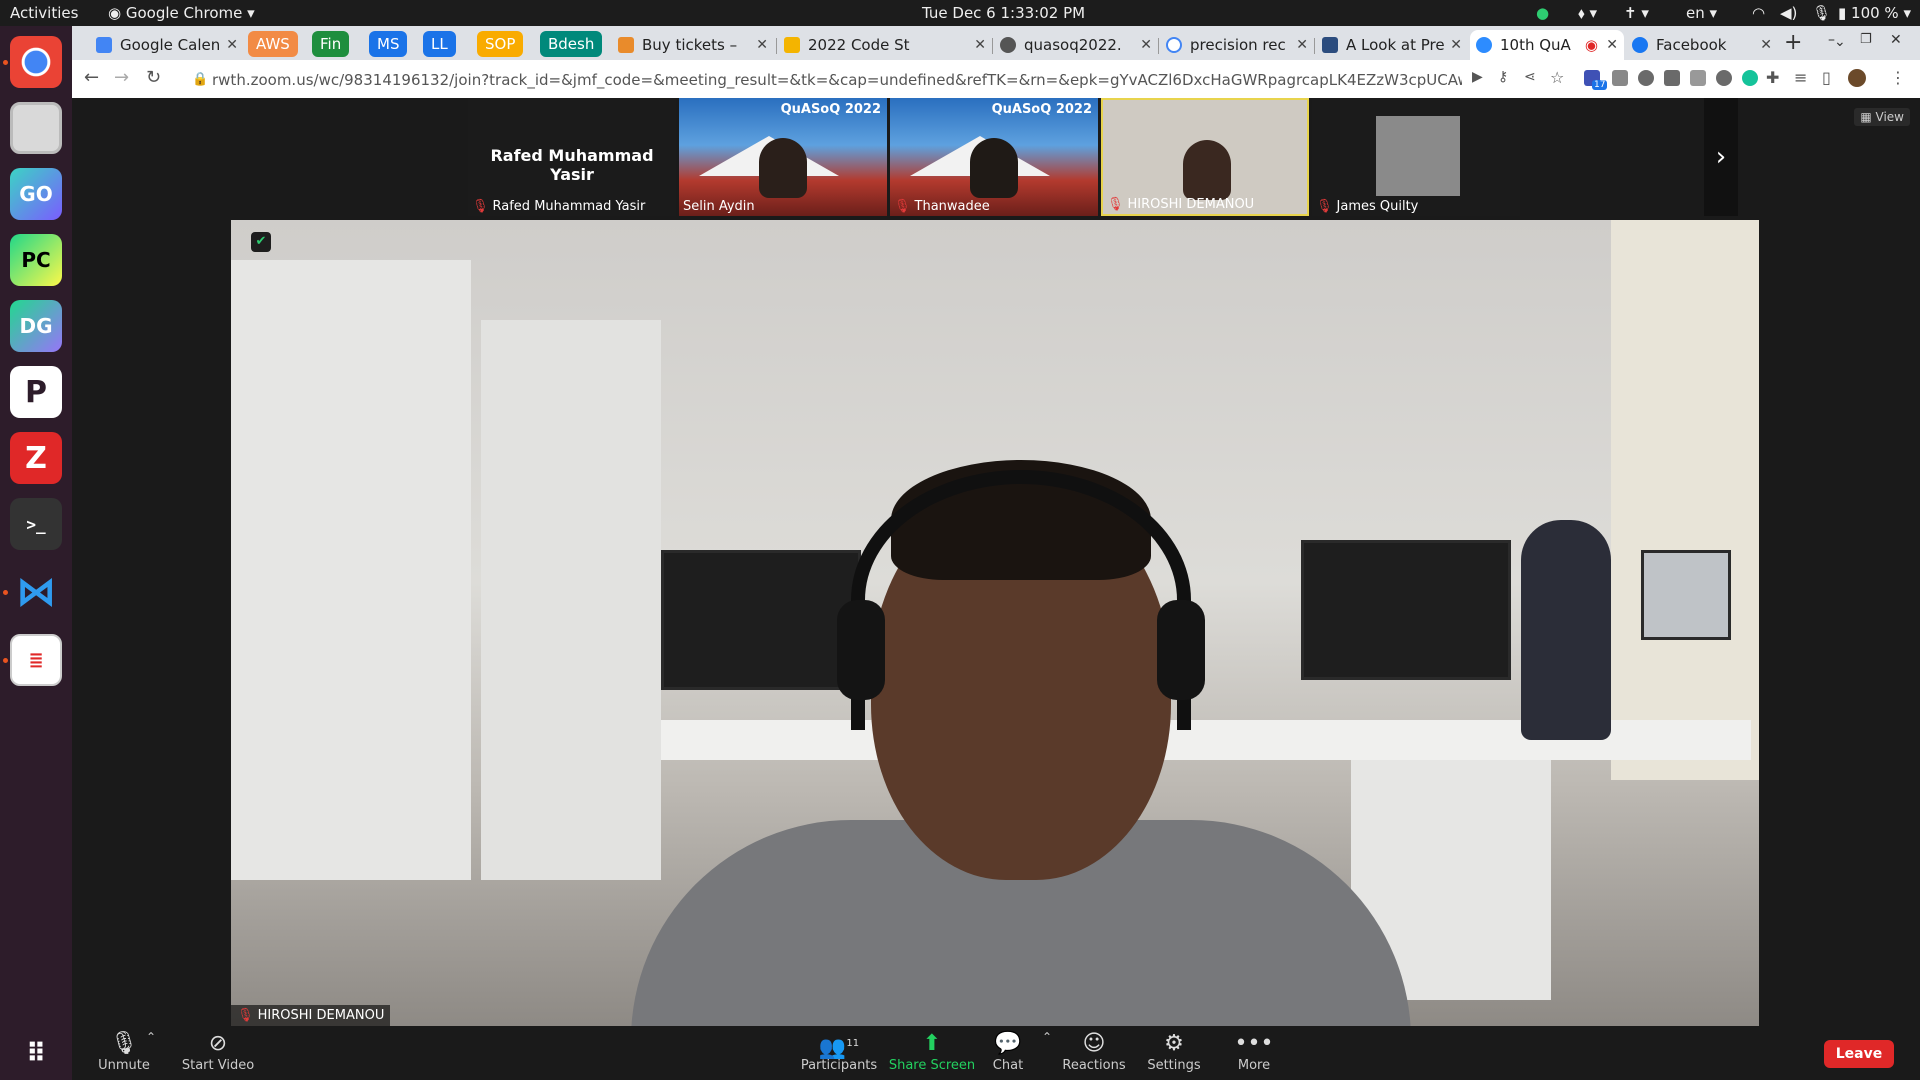 This screenshot has width=1920, height=1080. Describe the element at coordinates (439, 44) in the screenshot. I see `tab-group-ll: LL` at that location.